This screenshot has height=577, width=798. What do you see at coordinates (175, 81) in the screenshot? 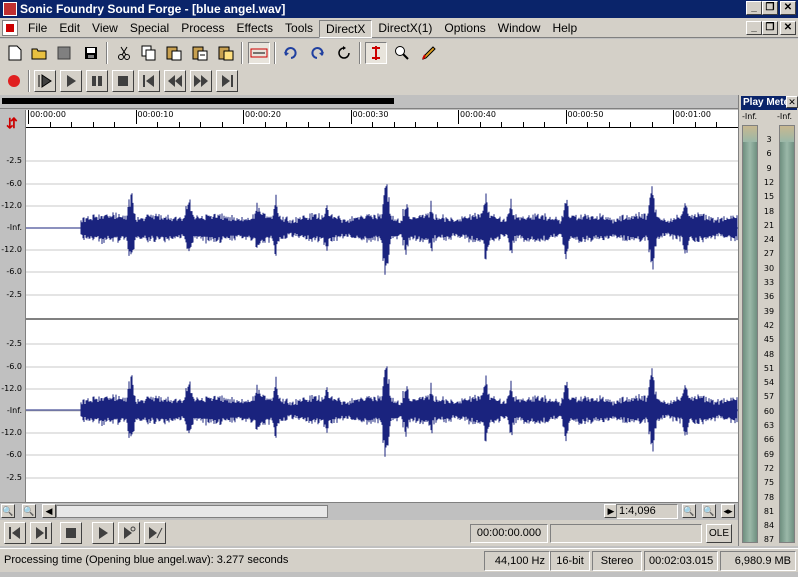
I see `rewind-icon` at bounding box center [175, 81].